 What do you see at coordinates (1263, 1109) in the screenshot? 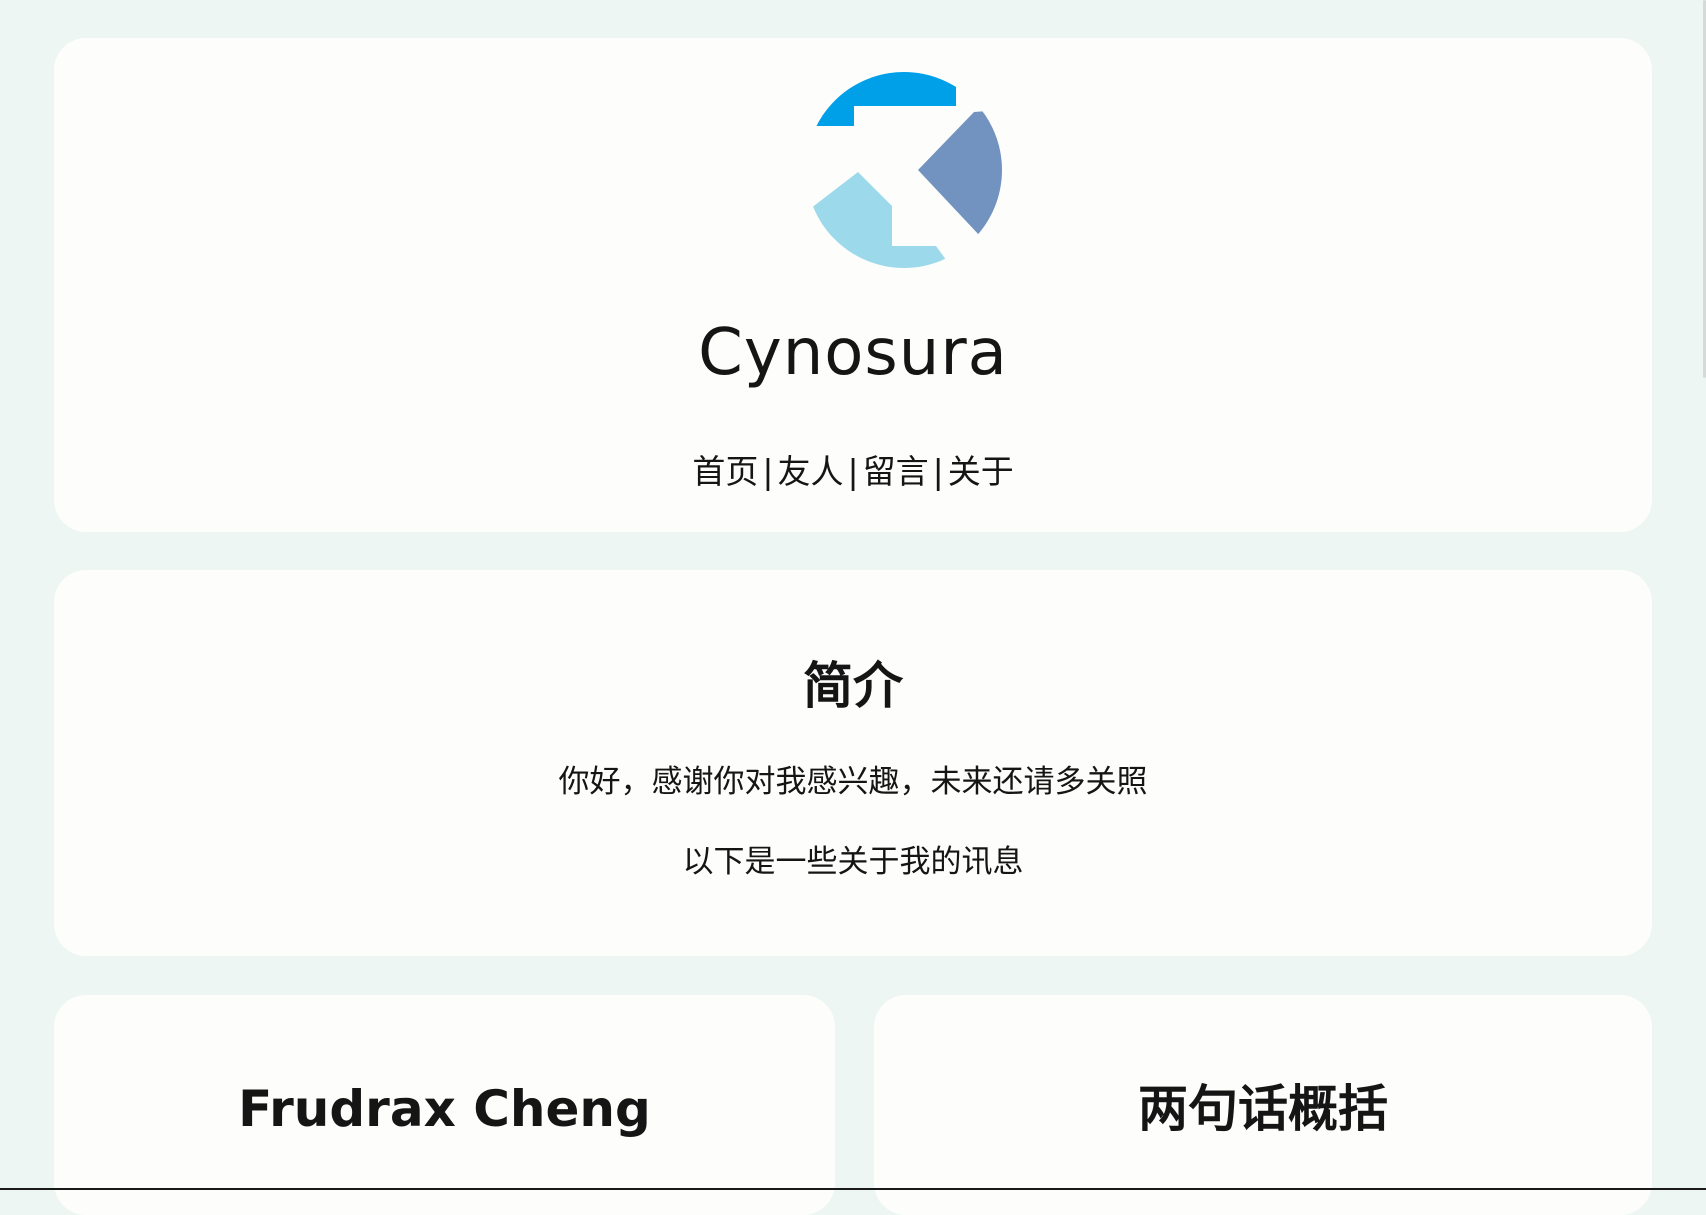
I see `summary-title: 两句话概括` at bounding box center [1263, 1109].